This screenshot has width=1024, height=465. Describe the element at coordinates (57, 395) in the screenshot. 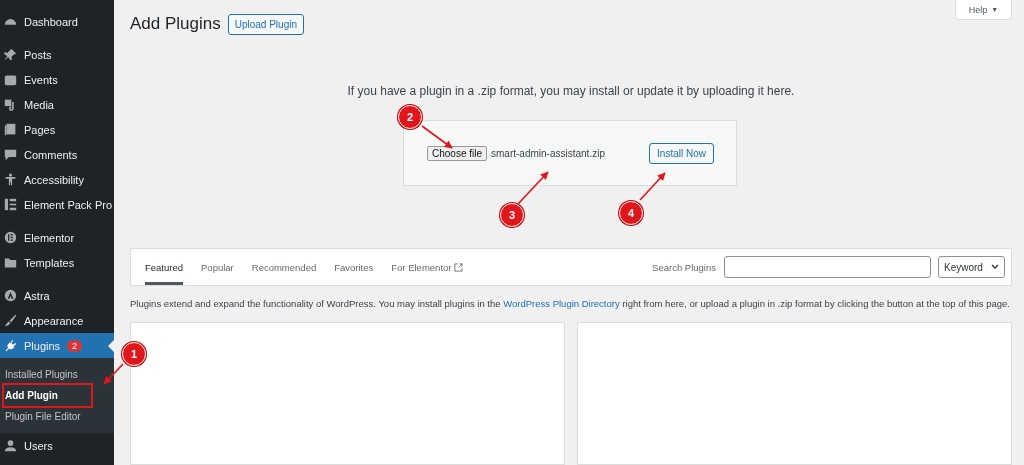

I see `submenu-item: Add Plugin` at that location.